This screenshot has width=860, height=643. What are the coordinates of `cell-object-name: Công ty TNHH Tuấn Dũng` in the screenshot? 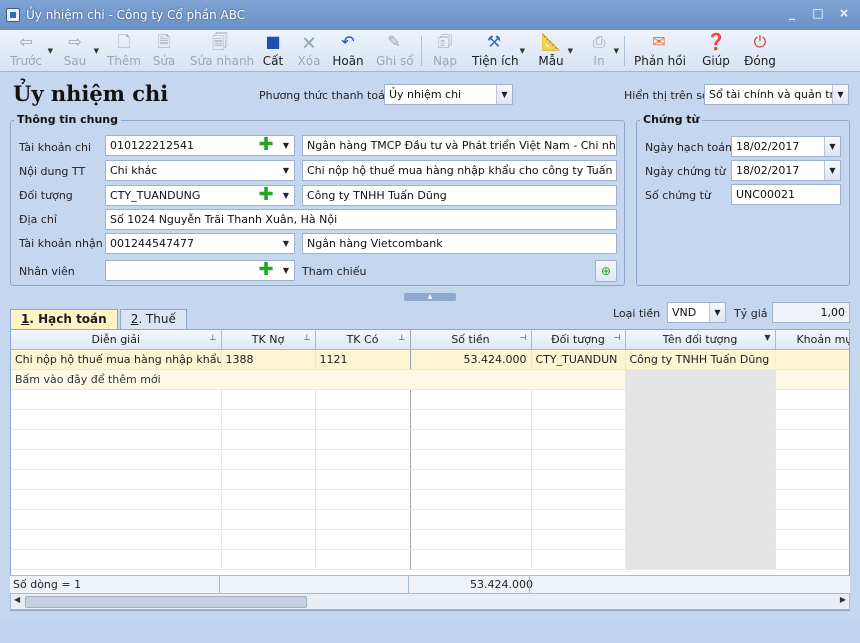 It's located at (700, 359).